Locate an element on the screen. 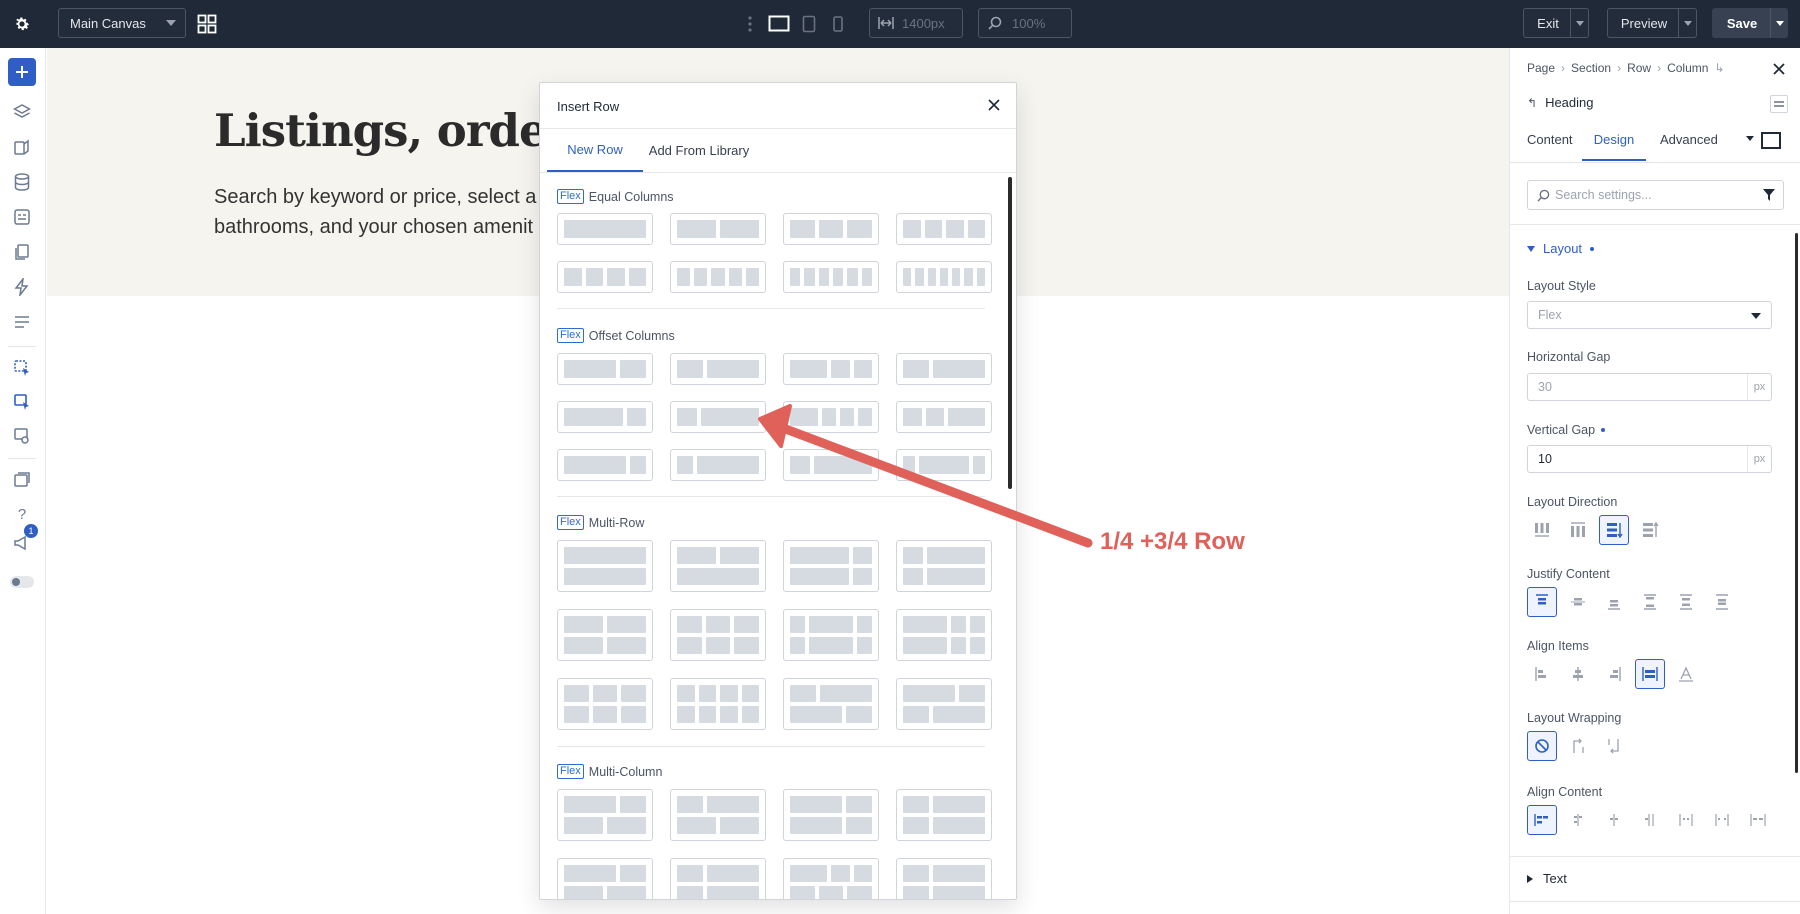 The width and height of the screenshot is (1800, 914). content-around-icon is located at coordinates (1686, 820).